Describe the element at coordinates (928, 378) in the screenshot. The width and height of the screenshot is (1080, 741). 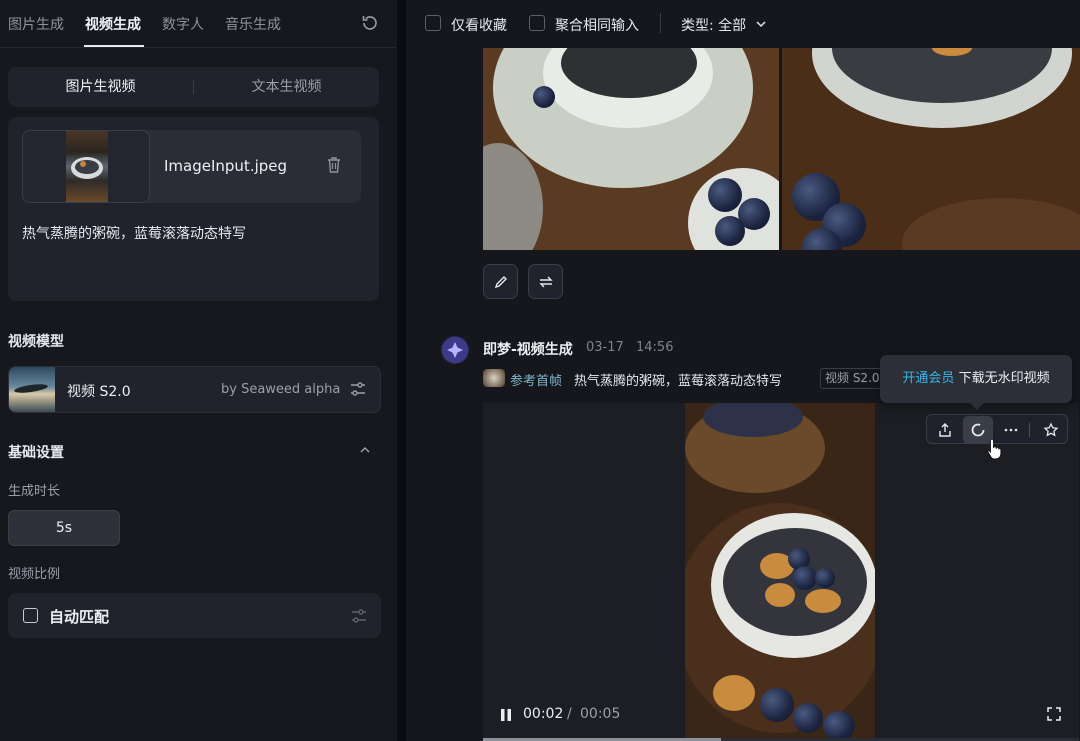
I see `open-membership-link: 开通会员` at that location.